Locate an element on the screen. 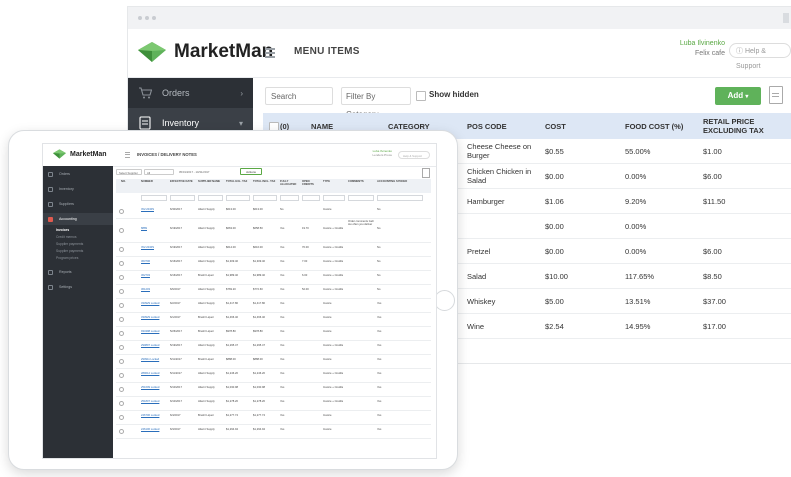 This screenshot has height=477, width=791. subnav-invoices: Invoices is located at coordinates (62, 230).